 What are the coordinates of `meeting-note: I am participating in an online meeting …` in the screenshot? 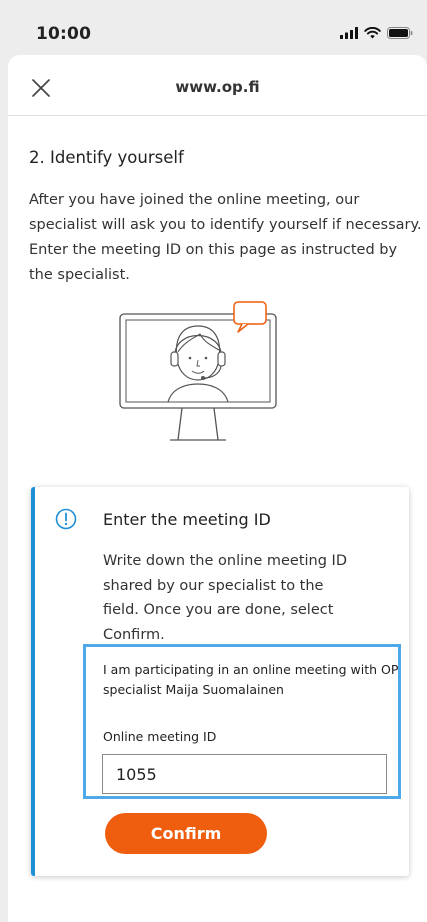 It's located at (251, 679).